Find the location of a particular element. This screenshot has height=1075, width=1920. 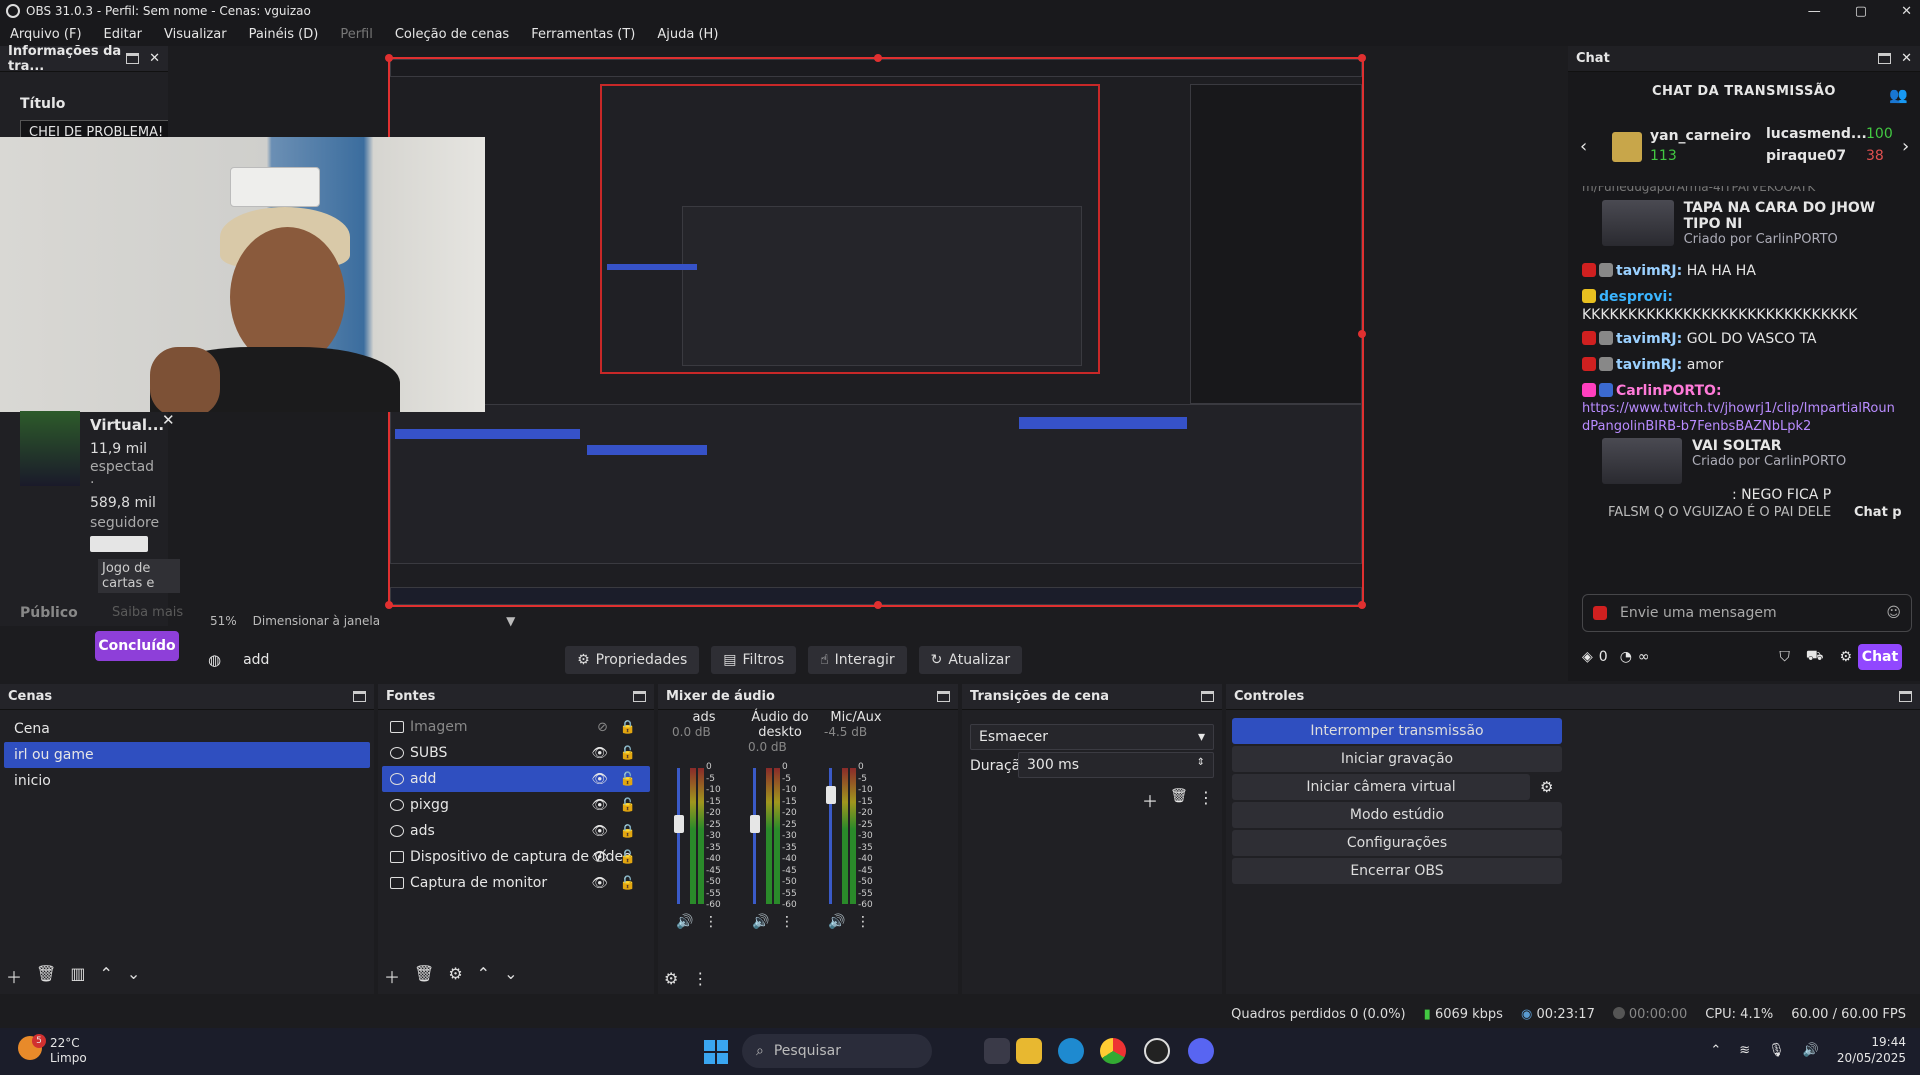

chevron-up-icon: ⌃ is located at coordinates (1715, 1050).